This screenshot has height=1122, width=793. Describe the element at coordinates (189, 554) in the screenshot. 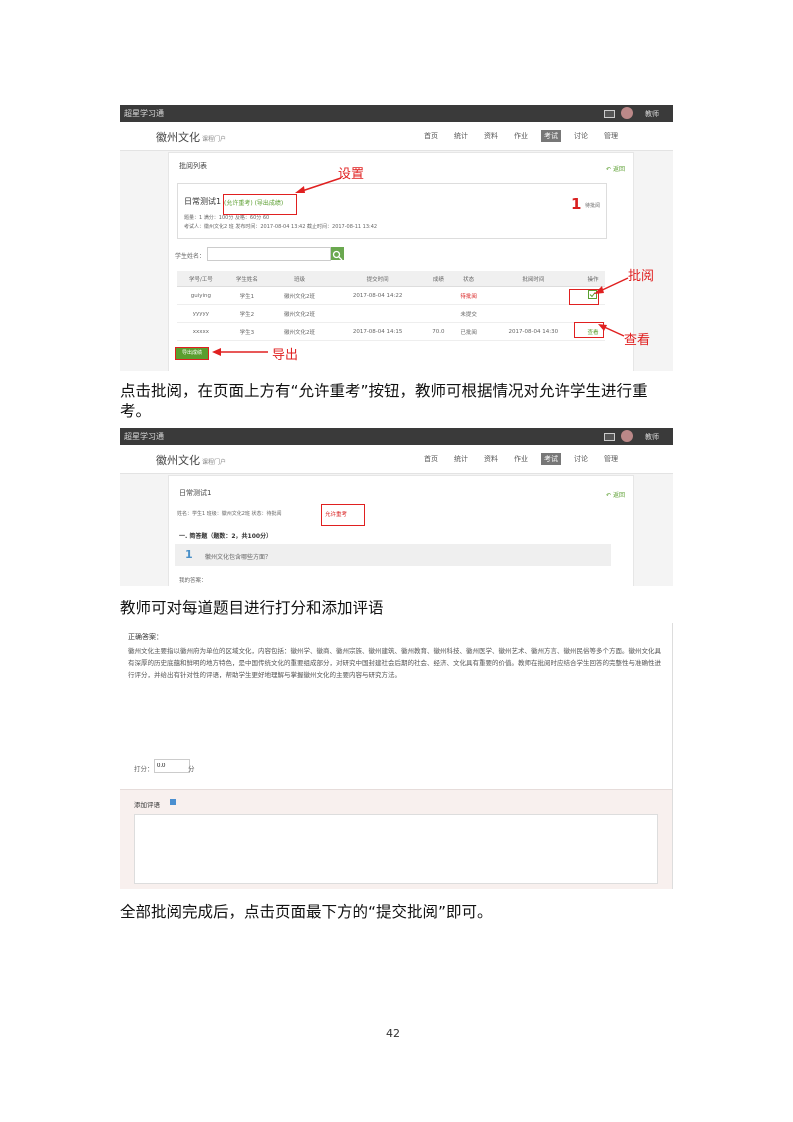

I see `question-number: 1` at that location.